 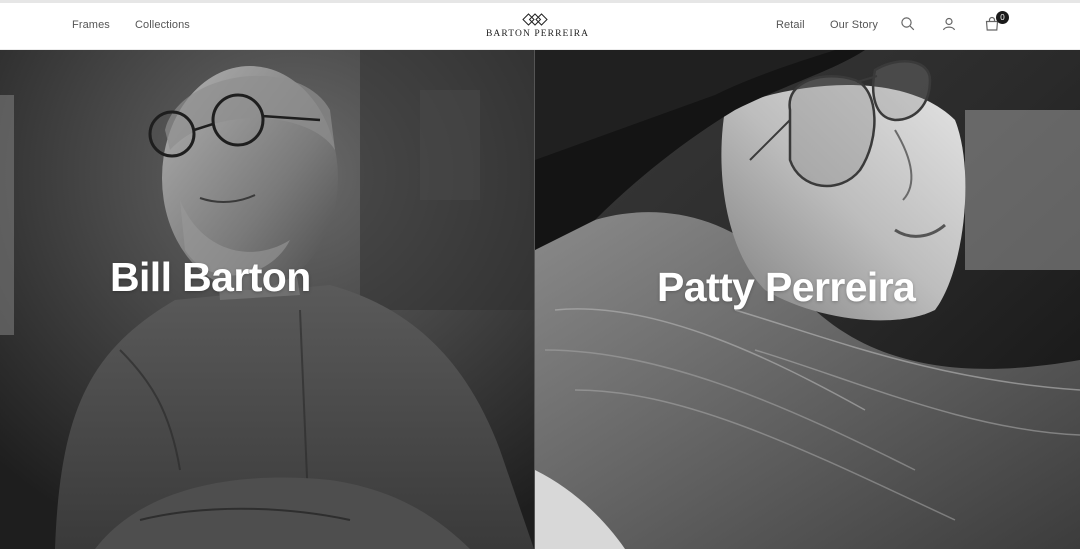 I want to click on account-icon, so click(x=951, y=26).